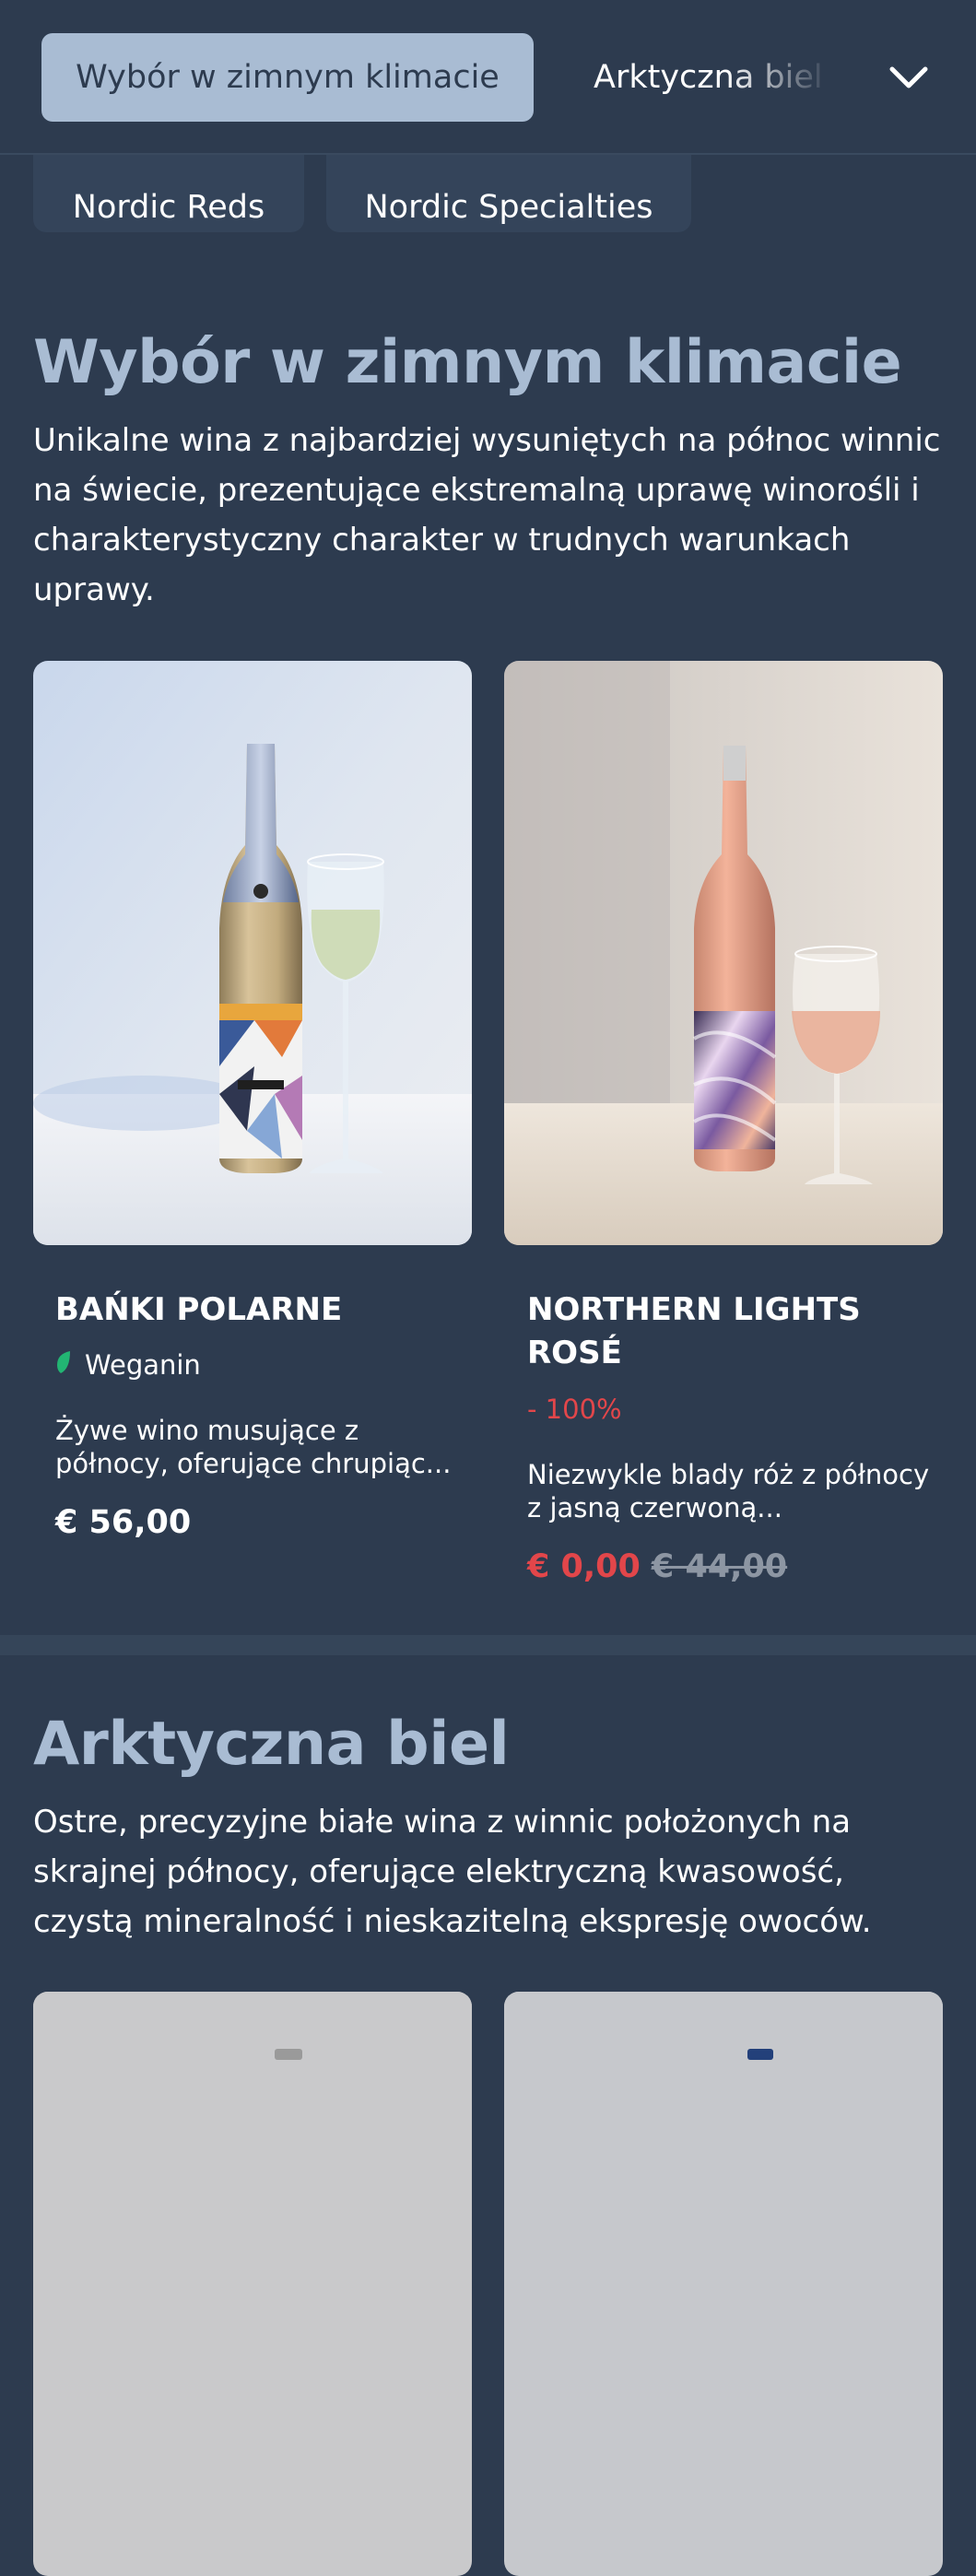 The height and width of the screenshot is (2576, 976). Describe the element at coordinates (488, 1645) in the screenshot. I see `section-divider` at that location.